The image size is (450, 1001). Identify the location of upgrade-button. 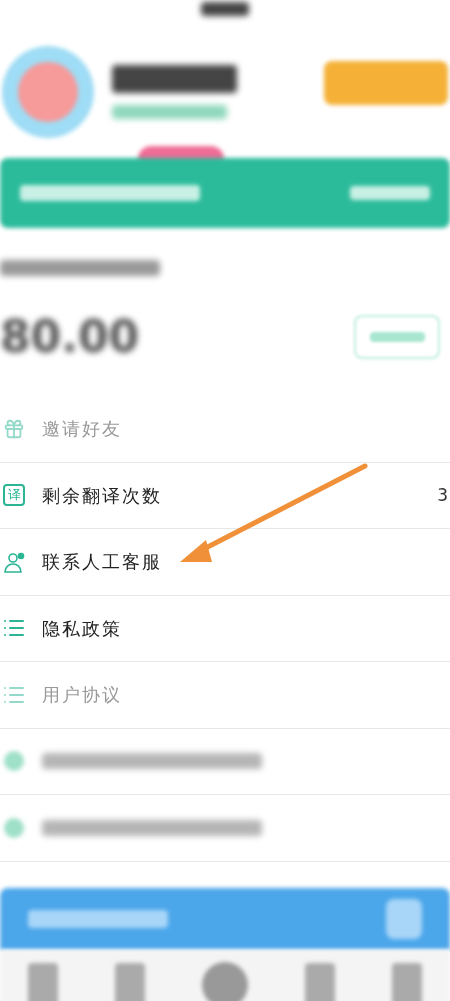
(386, 83).